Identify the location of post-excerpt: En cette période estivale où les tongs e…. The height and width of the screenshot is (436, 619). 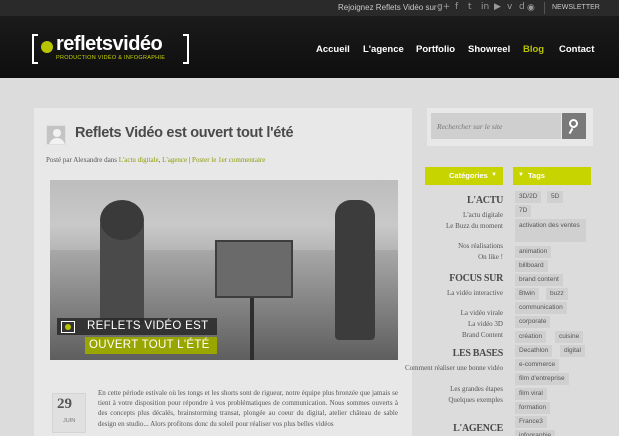
(248, 408).